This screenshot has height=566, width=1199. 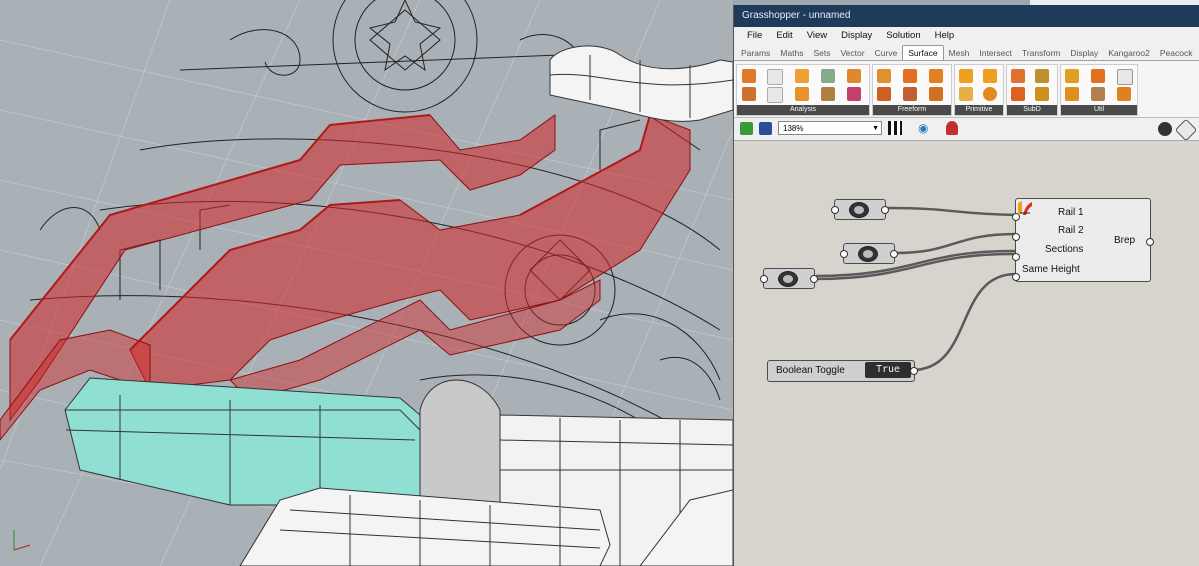 I want to click on ribbon-group-primitive: Primitive, so click(x=979, y=90).